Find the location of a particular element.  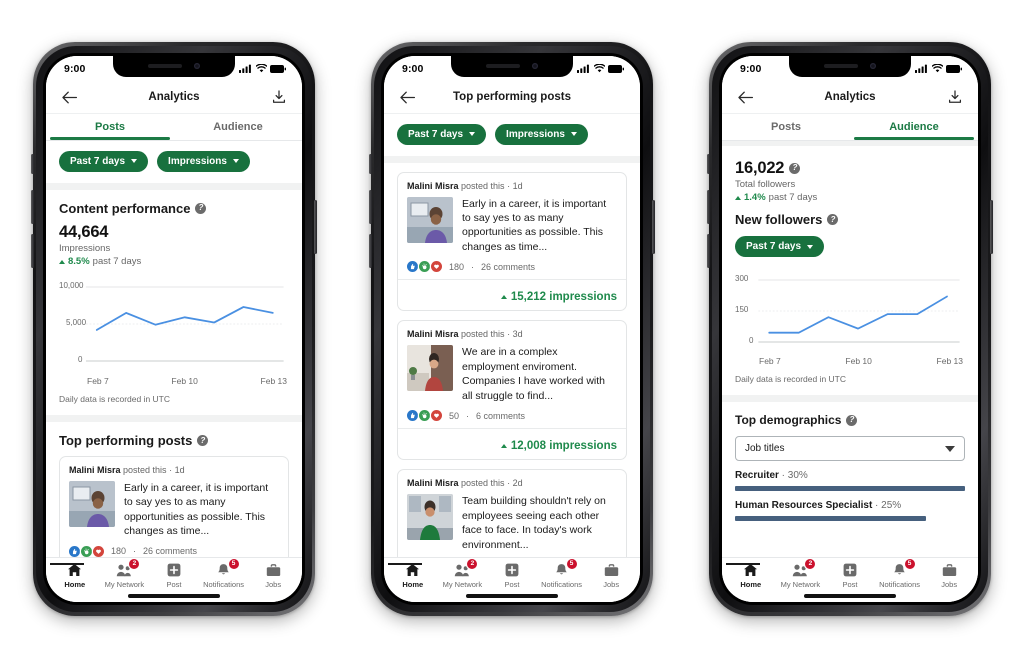

xtick-end: Feb 13 is located at coordinates (949, 361).